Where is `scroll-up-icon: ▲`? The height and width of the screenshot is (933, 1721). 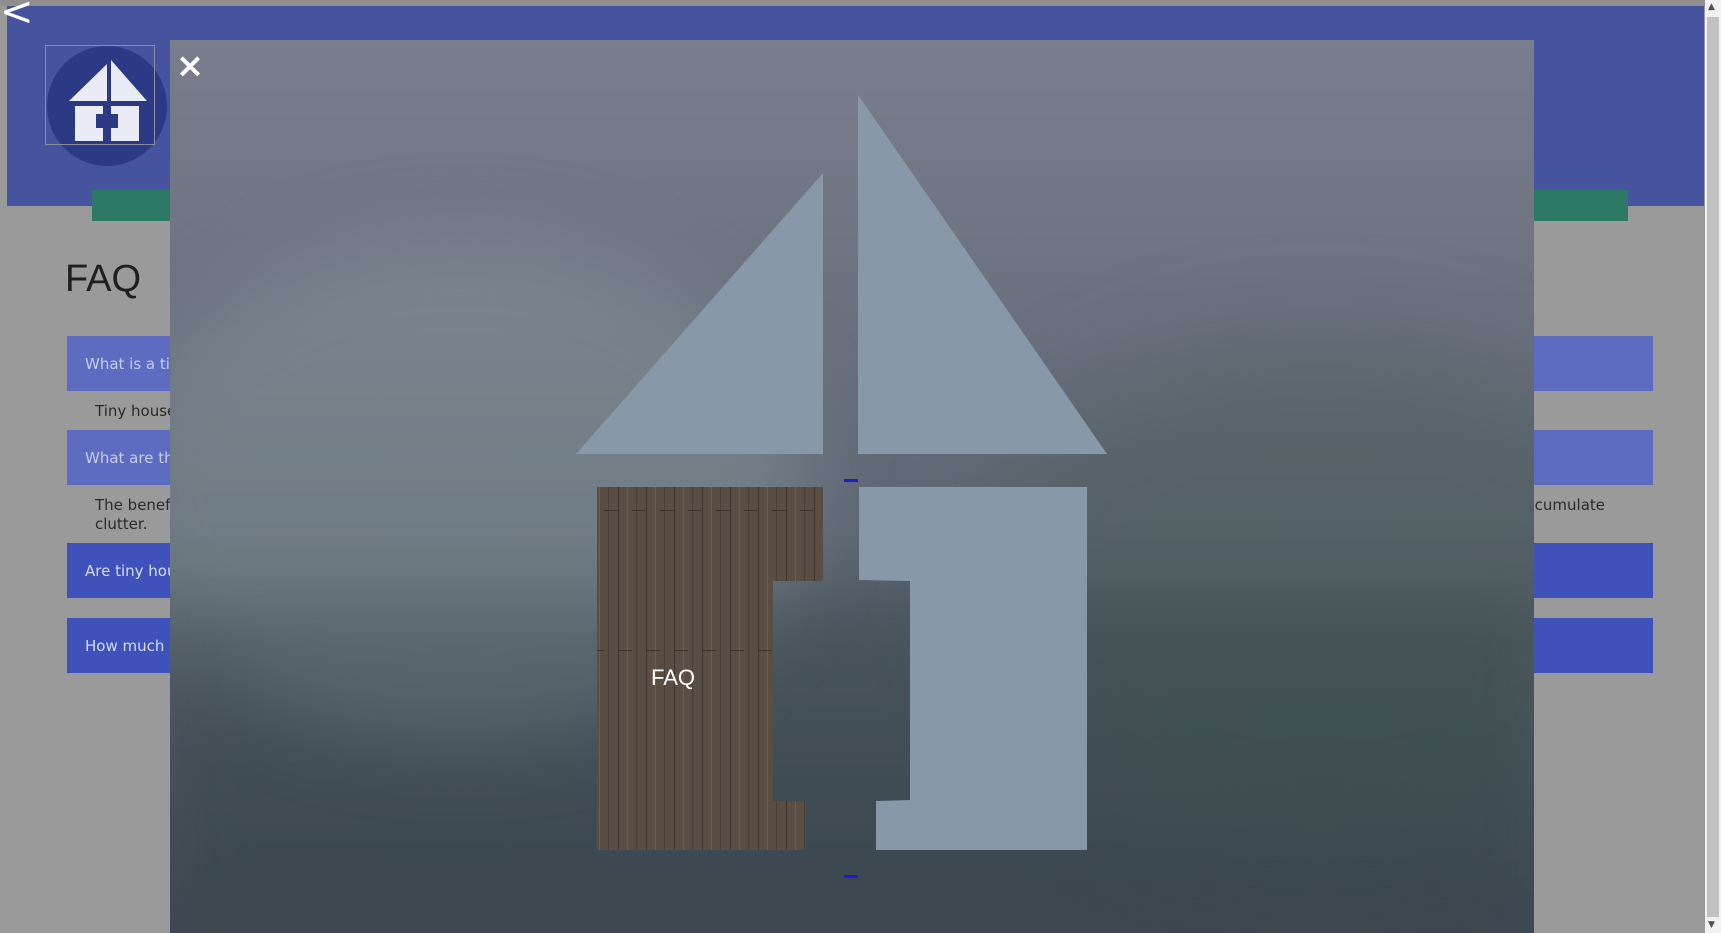 scroll-up-icon: ▲ is located at coordinates (1711, 7).